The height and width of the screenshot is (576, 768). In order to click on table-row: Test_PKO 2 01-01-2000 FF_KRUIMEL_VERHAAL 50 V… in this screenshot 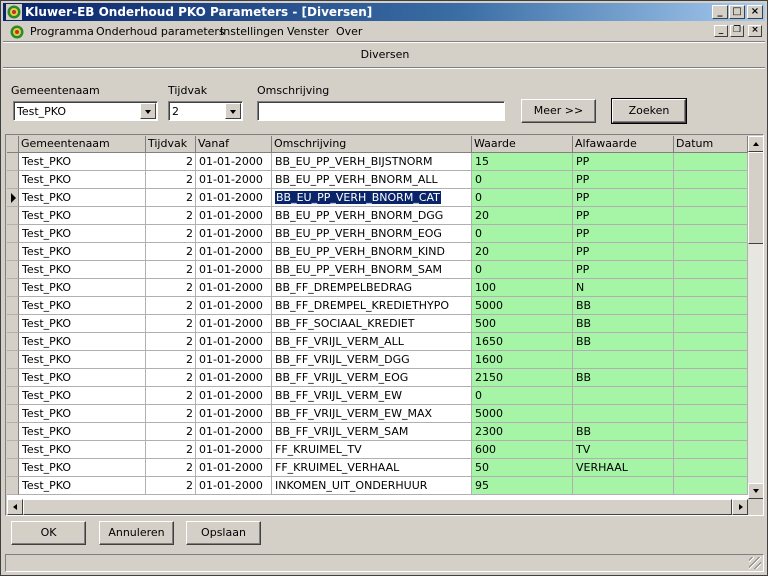, I will do `click(377, 468)`.